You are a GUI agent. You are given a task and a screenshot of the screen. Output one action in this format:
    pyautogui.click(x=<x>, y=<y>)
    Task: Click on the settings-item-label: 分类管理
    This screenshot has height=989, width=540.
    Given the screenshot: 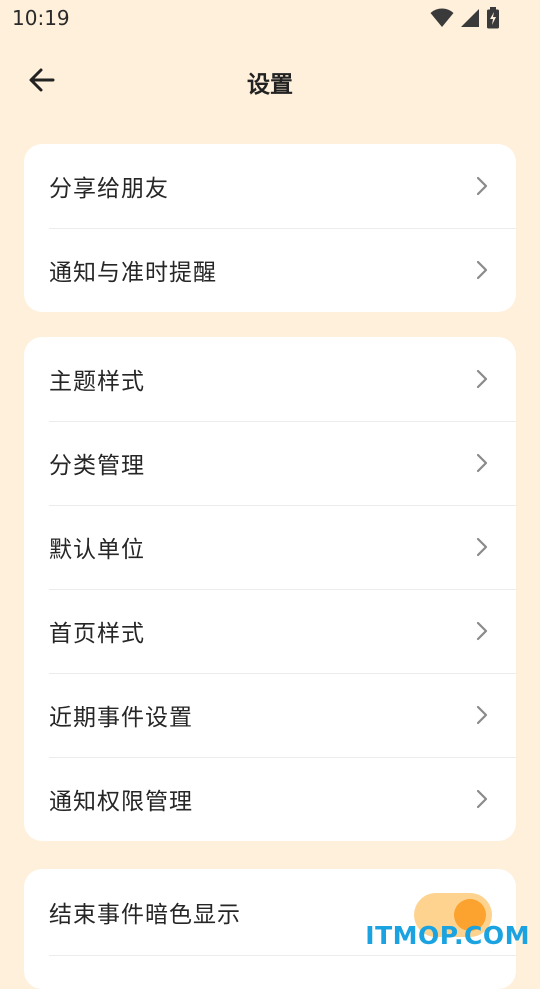 What is the action you would take?
    pyautogui.click(x=97, y=466)
    